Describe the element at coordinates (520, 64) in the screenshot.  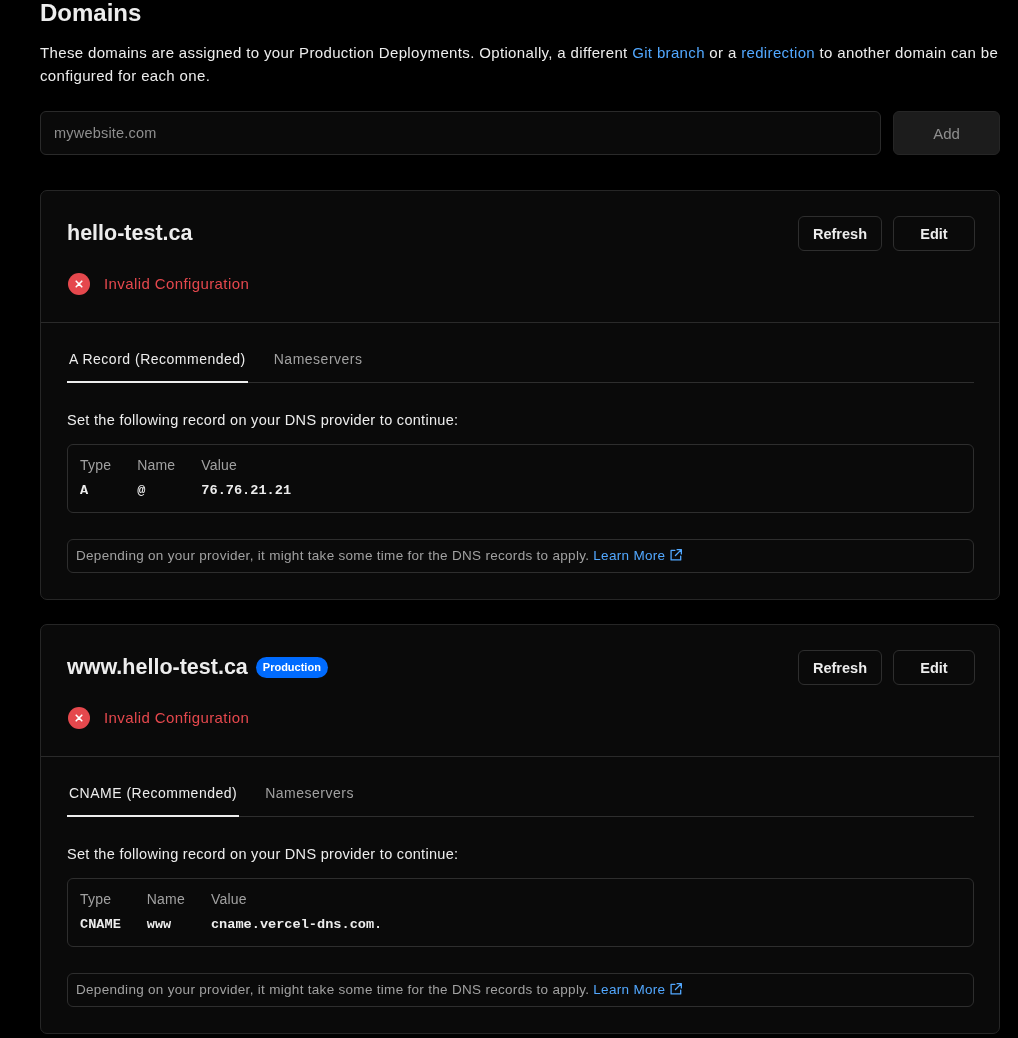
I see `description-text: These domains are assigned to your Production Deployments. Optionally, a different Git branch or a redirection to another domain can be configured for each one.` at that location.